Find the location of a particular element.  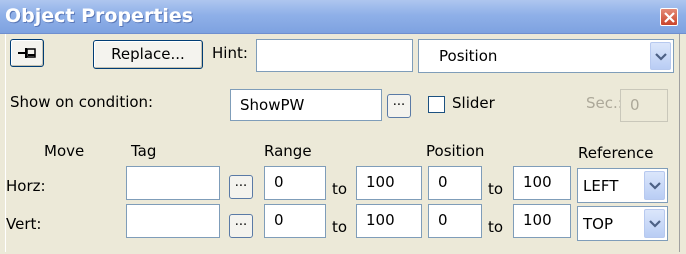

vert-reference-arrow is located at coordinates (654, 223).